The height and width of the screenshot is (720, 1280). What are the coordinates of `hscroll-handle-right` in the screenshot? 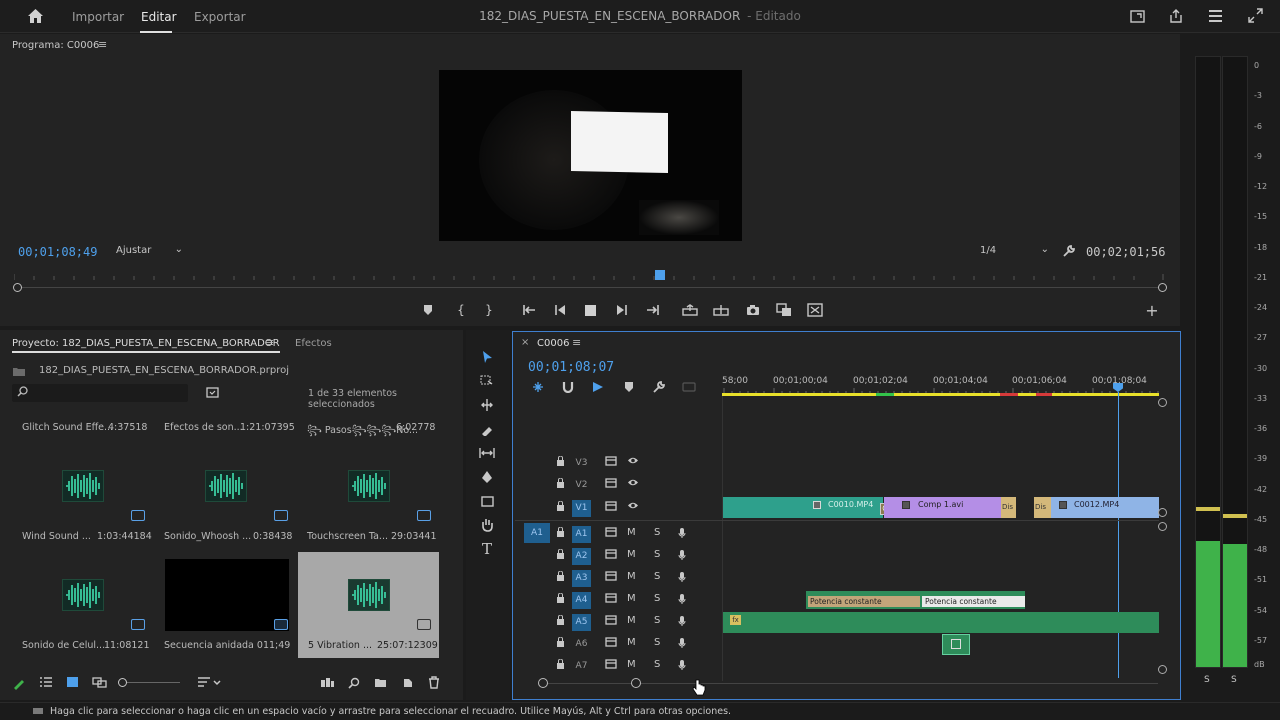 It's located at (636, 683).